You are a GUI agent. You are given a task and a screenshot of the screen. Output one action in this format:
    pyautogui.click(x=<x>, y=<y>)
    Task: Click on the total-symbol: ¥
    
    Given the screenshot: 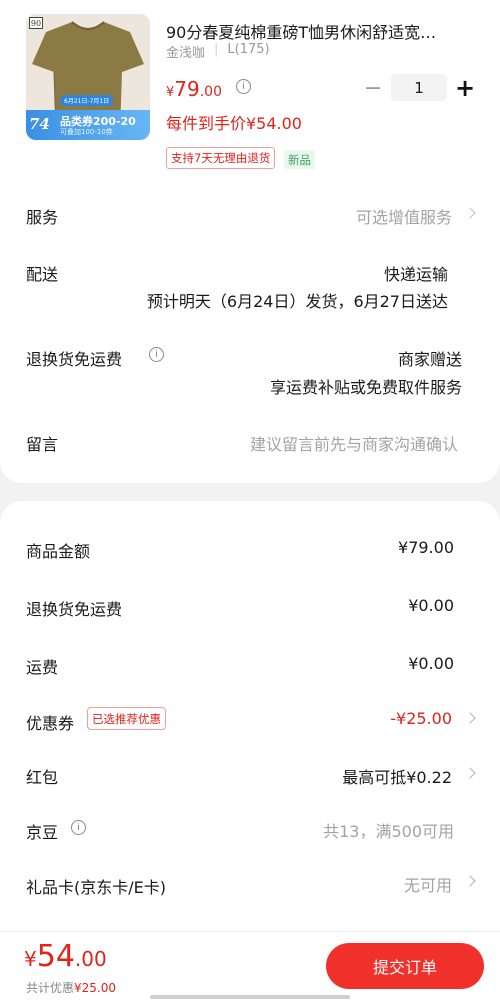 What is the action you would take?
    pyautogui.click(x=30, y=959)
    